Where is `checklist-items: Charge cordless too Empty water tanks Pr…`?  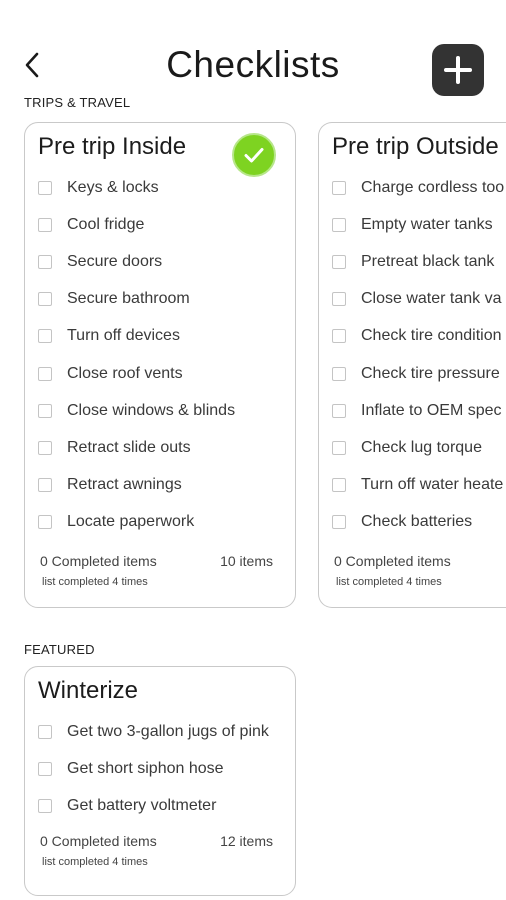 checklist-items: Charge cordless too Empty water tanks Pr… is located at coordinates (419, 355).